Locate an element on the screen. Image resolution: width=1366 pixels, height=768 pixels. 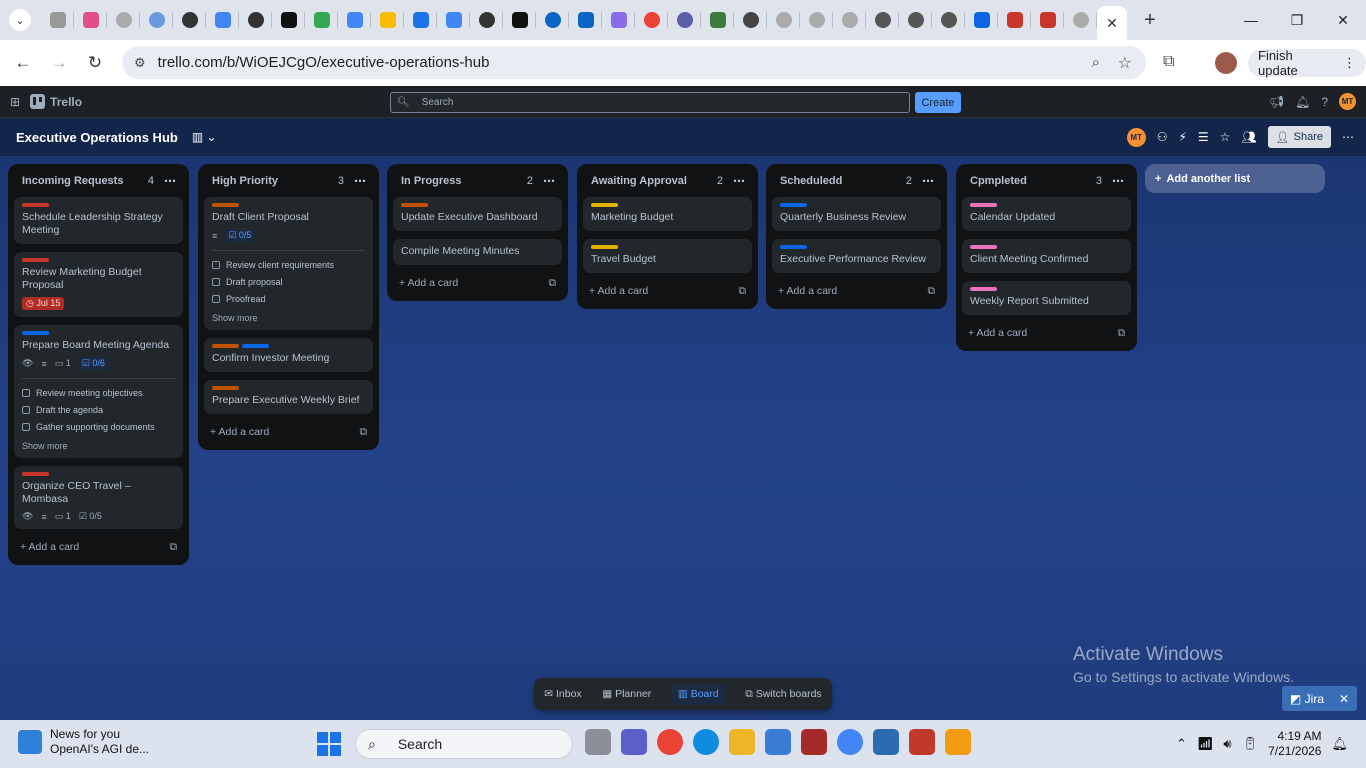
trello-logo: Trello is located at coordinates (56, 101).